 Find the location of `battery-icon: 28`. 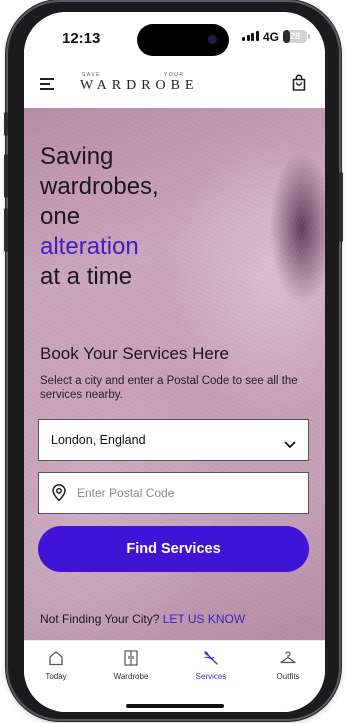

battery-icon: 28 is located at coordinates (295, 36).